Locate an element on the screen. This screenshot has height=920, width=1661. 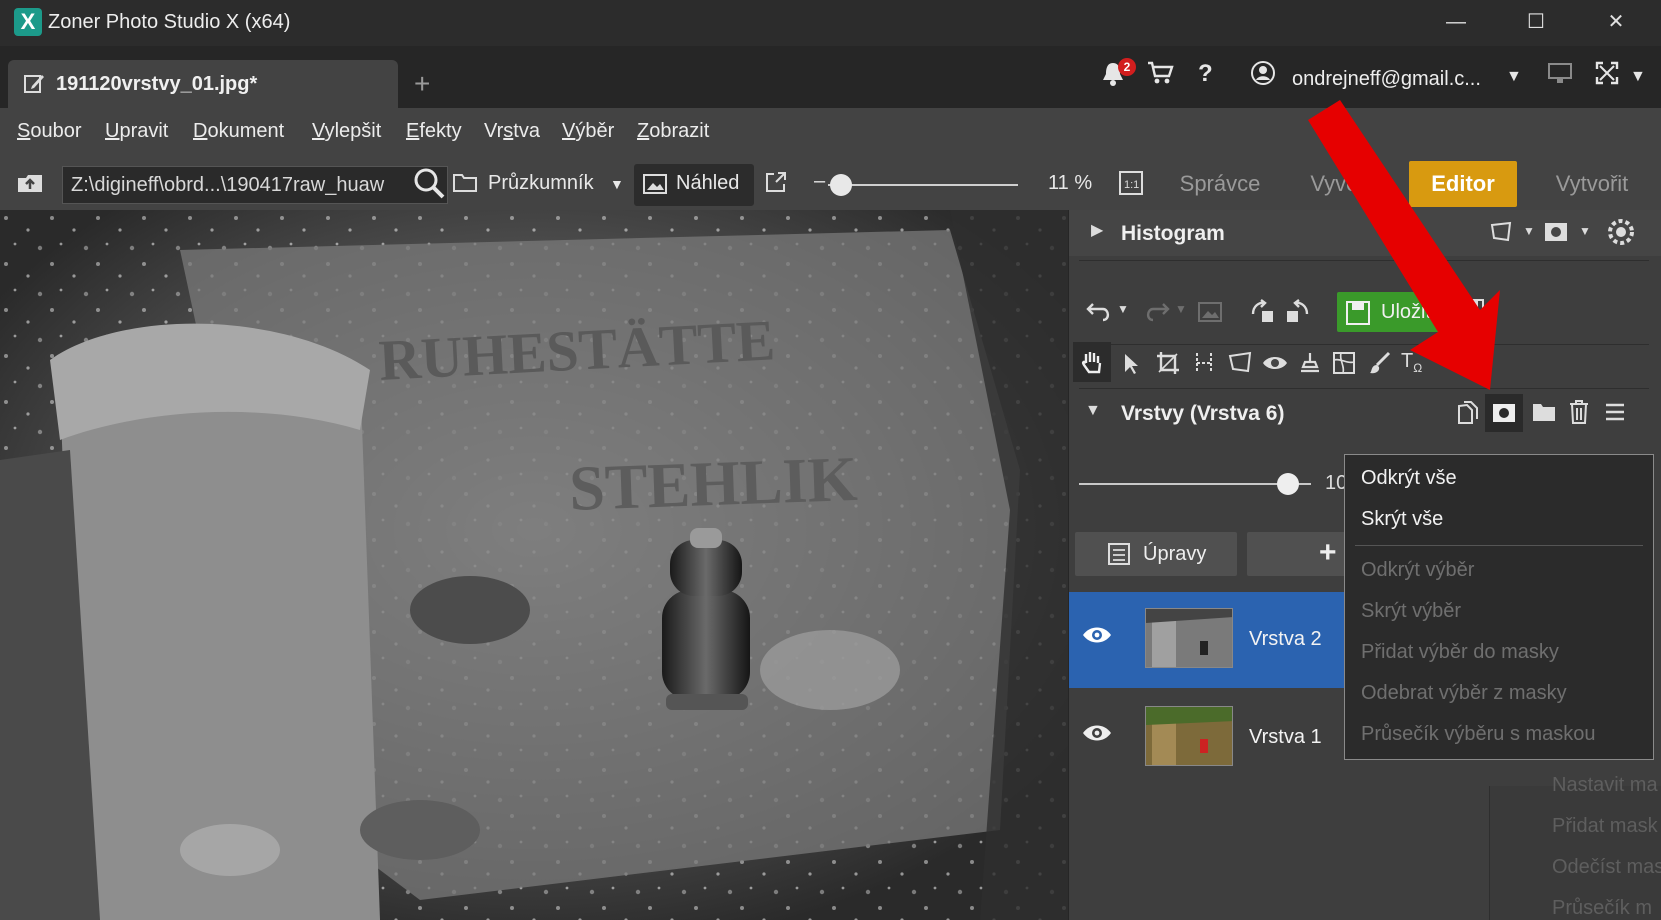
edit-document-icon is located at coordinates (34, 84).